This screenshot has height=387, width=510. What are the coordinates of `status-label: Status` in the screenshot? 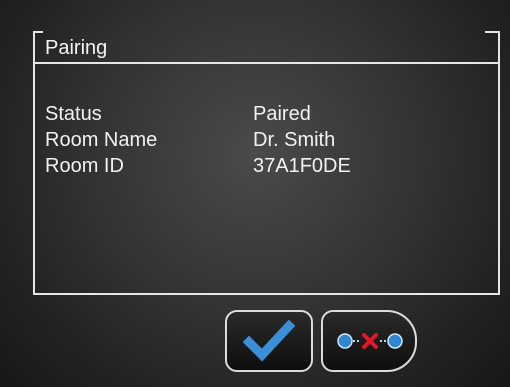 It's located at (73, 114).